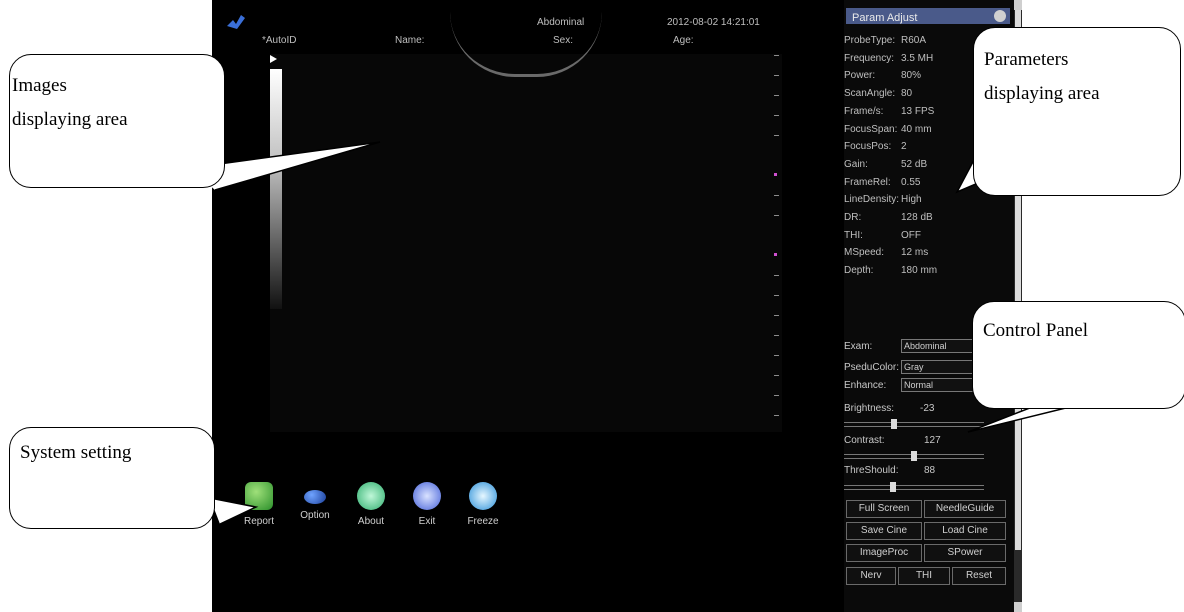  I want to click on callout-control-panel: Control Panel, so click(1078, 355).